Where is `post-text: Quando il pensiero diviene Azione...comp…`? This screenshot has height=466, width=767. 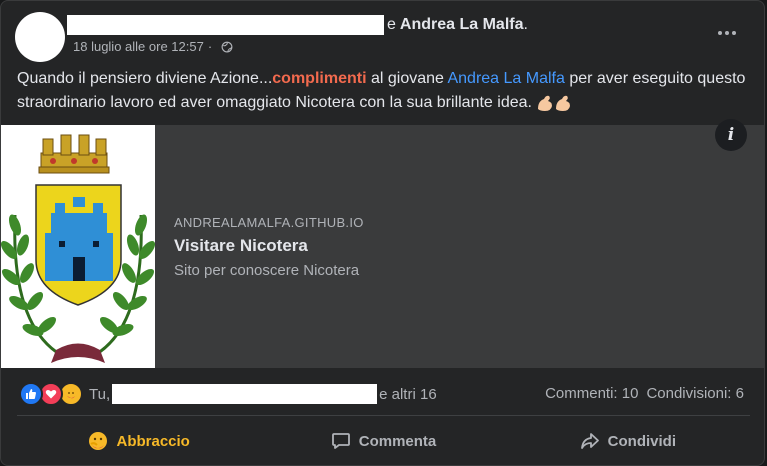
post-text: Quando il pensiero diviene Azione...comp… is located at coordinates (387, 91).